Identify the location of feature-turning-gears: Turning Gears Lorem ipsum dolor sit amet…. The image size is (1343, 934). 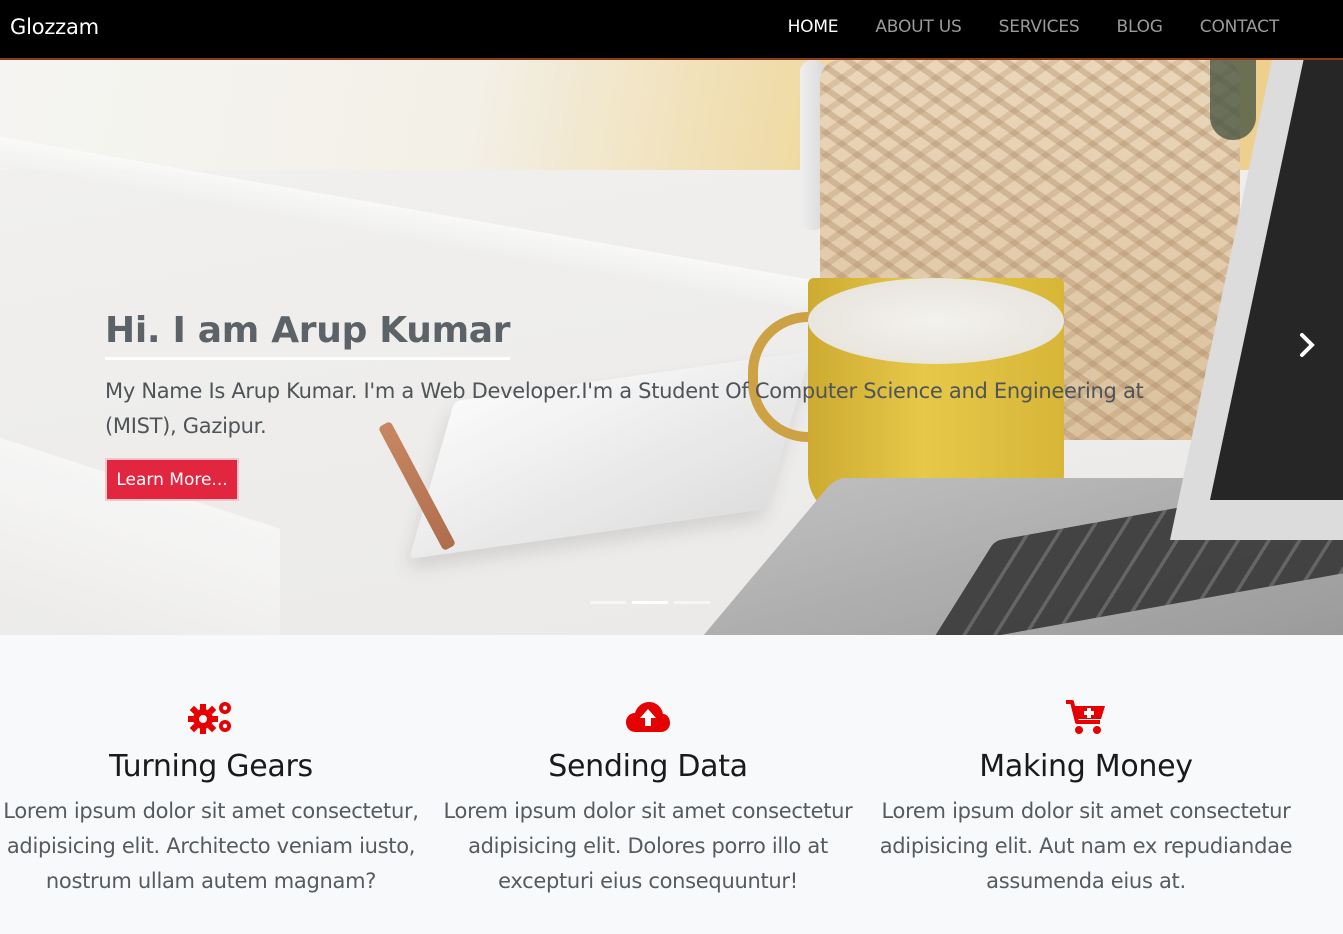
(211, 798).